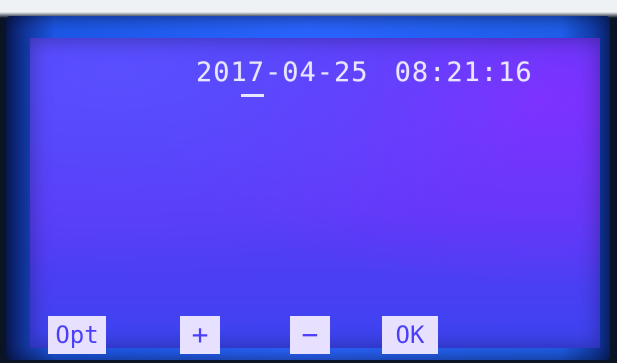  What do you see at coordinates (463, 72) in the screenshot?
I see `time-text: 08:21:16` at bounding box center [463, 72].